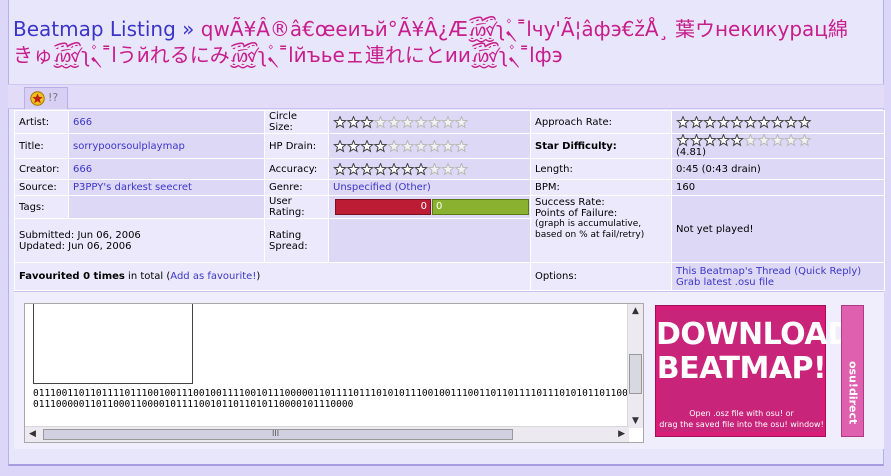  What do you see at coordinates (46, 98) in the screenshot?
I see `difficulty-tab: !?` at bounding box center [46, 98].